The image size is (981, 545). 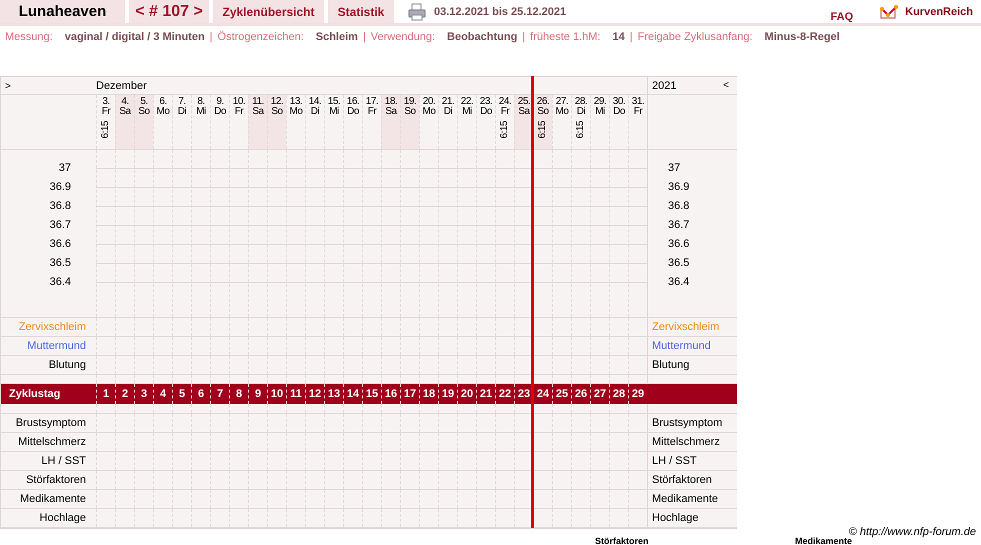 I want to click on setting-value: 14, so click(x=618, y=37).